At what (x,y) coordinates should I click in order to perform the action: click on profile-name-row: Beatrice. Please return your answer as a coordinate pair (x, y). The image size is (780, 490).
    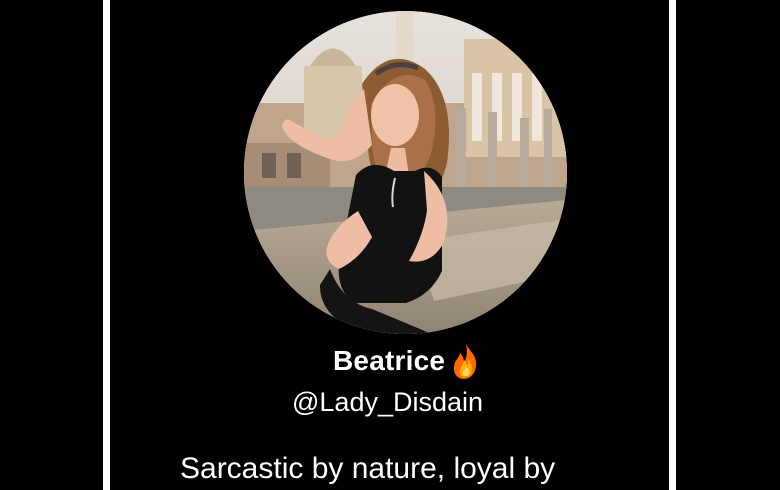
    Looking at the image, I should click on (407, 361).